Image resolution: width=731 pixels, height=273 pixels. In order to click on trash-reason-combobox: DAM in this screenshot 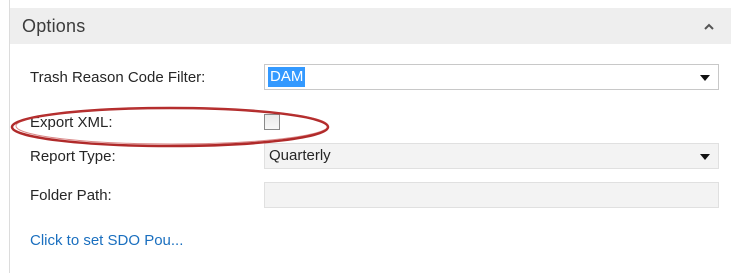, I will do `click(491, 77)`.